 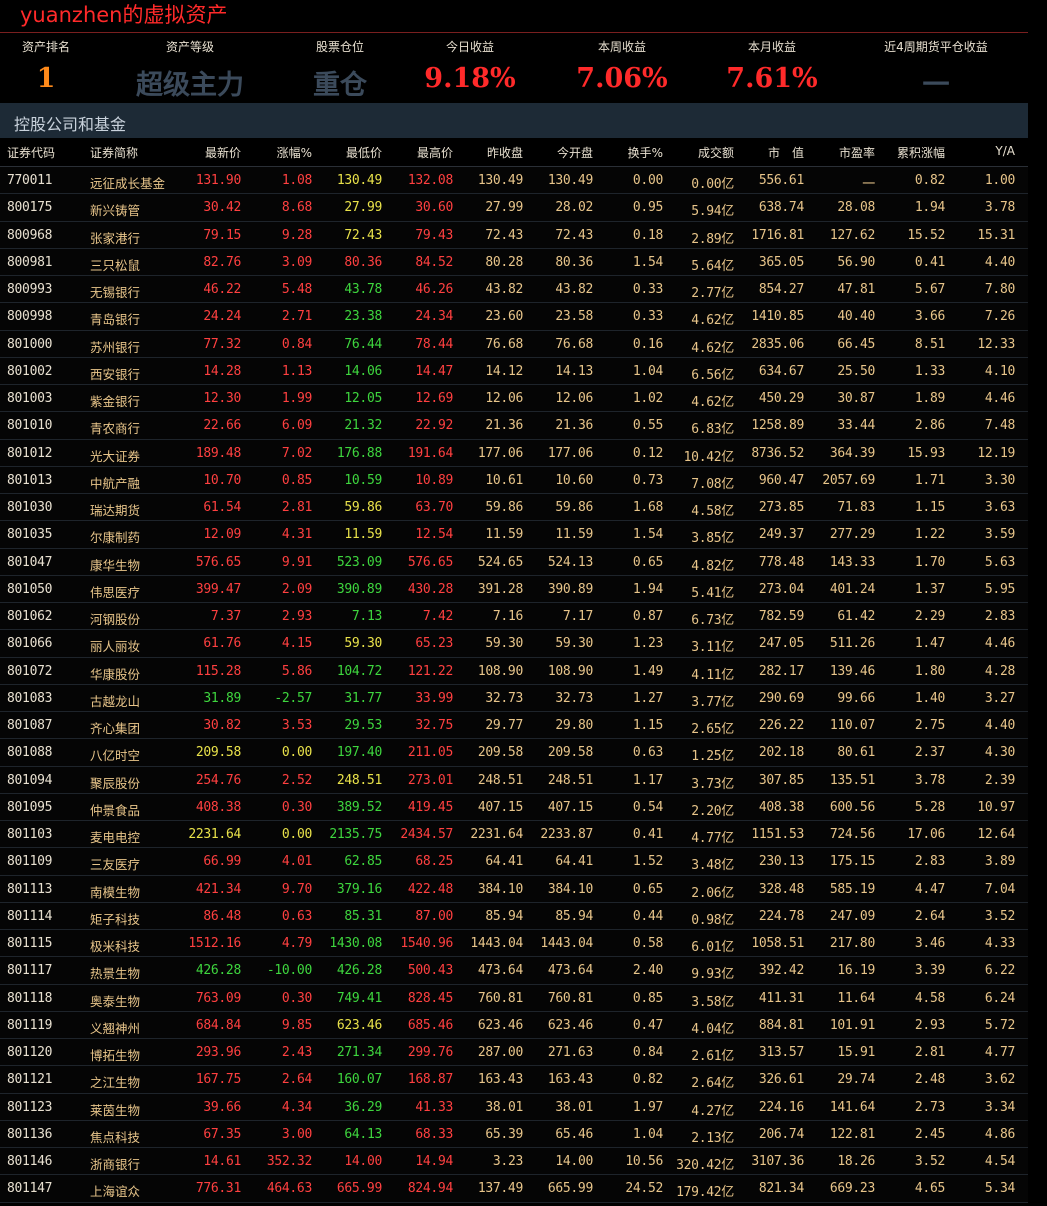 I want to click on column-header: 证券代码, so click(x=31, y=152).